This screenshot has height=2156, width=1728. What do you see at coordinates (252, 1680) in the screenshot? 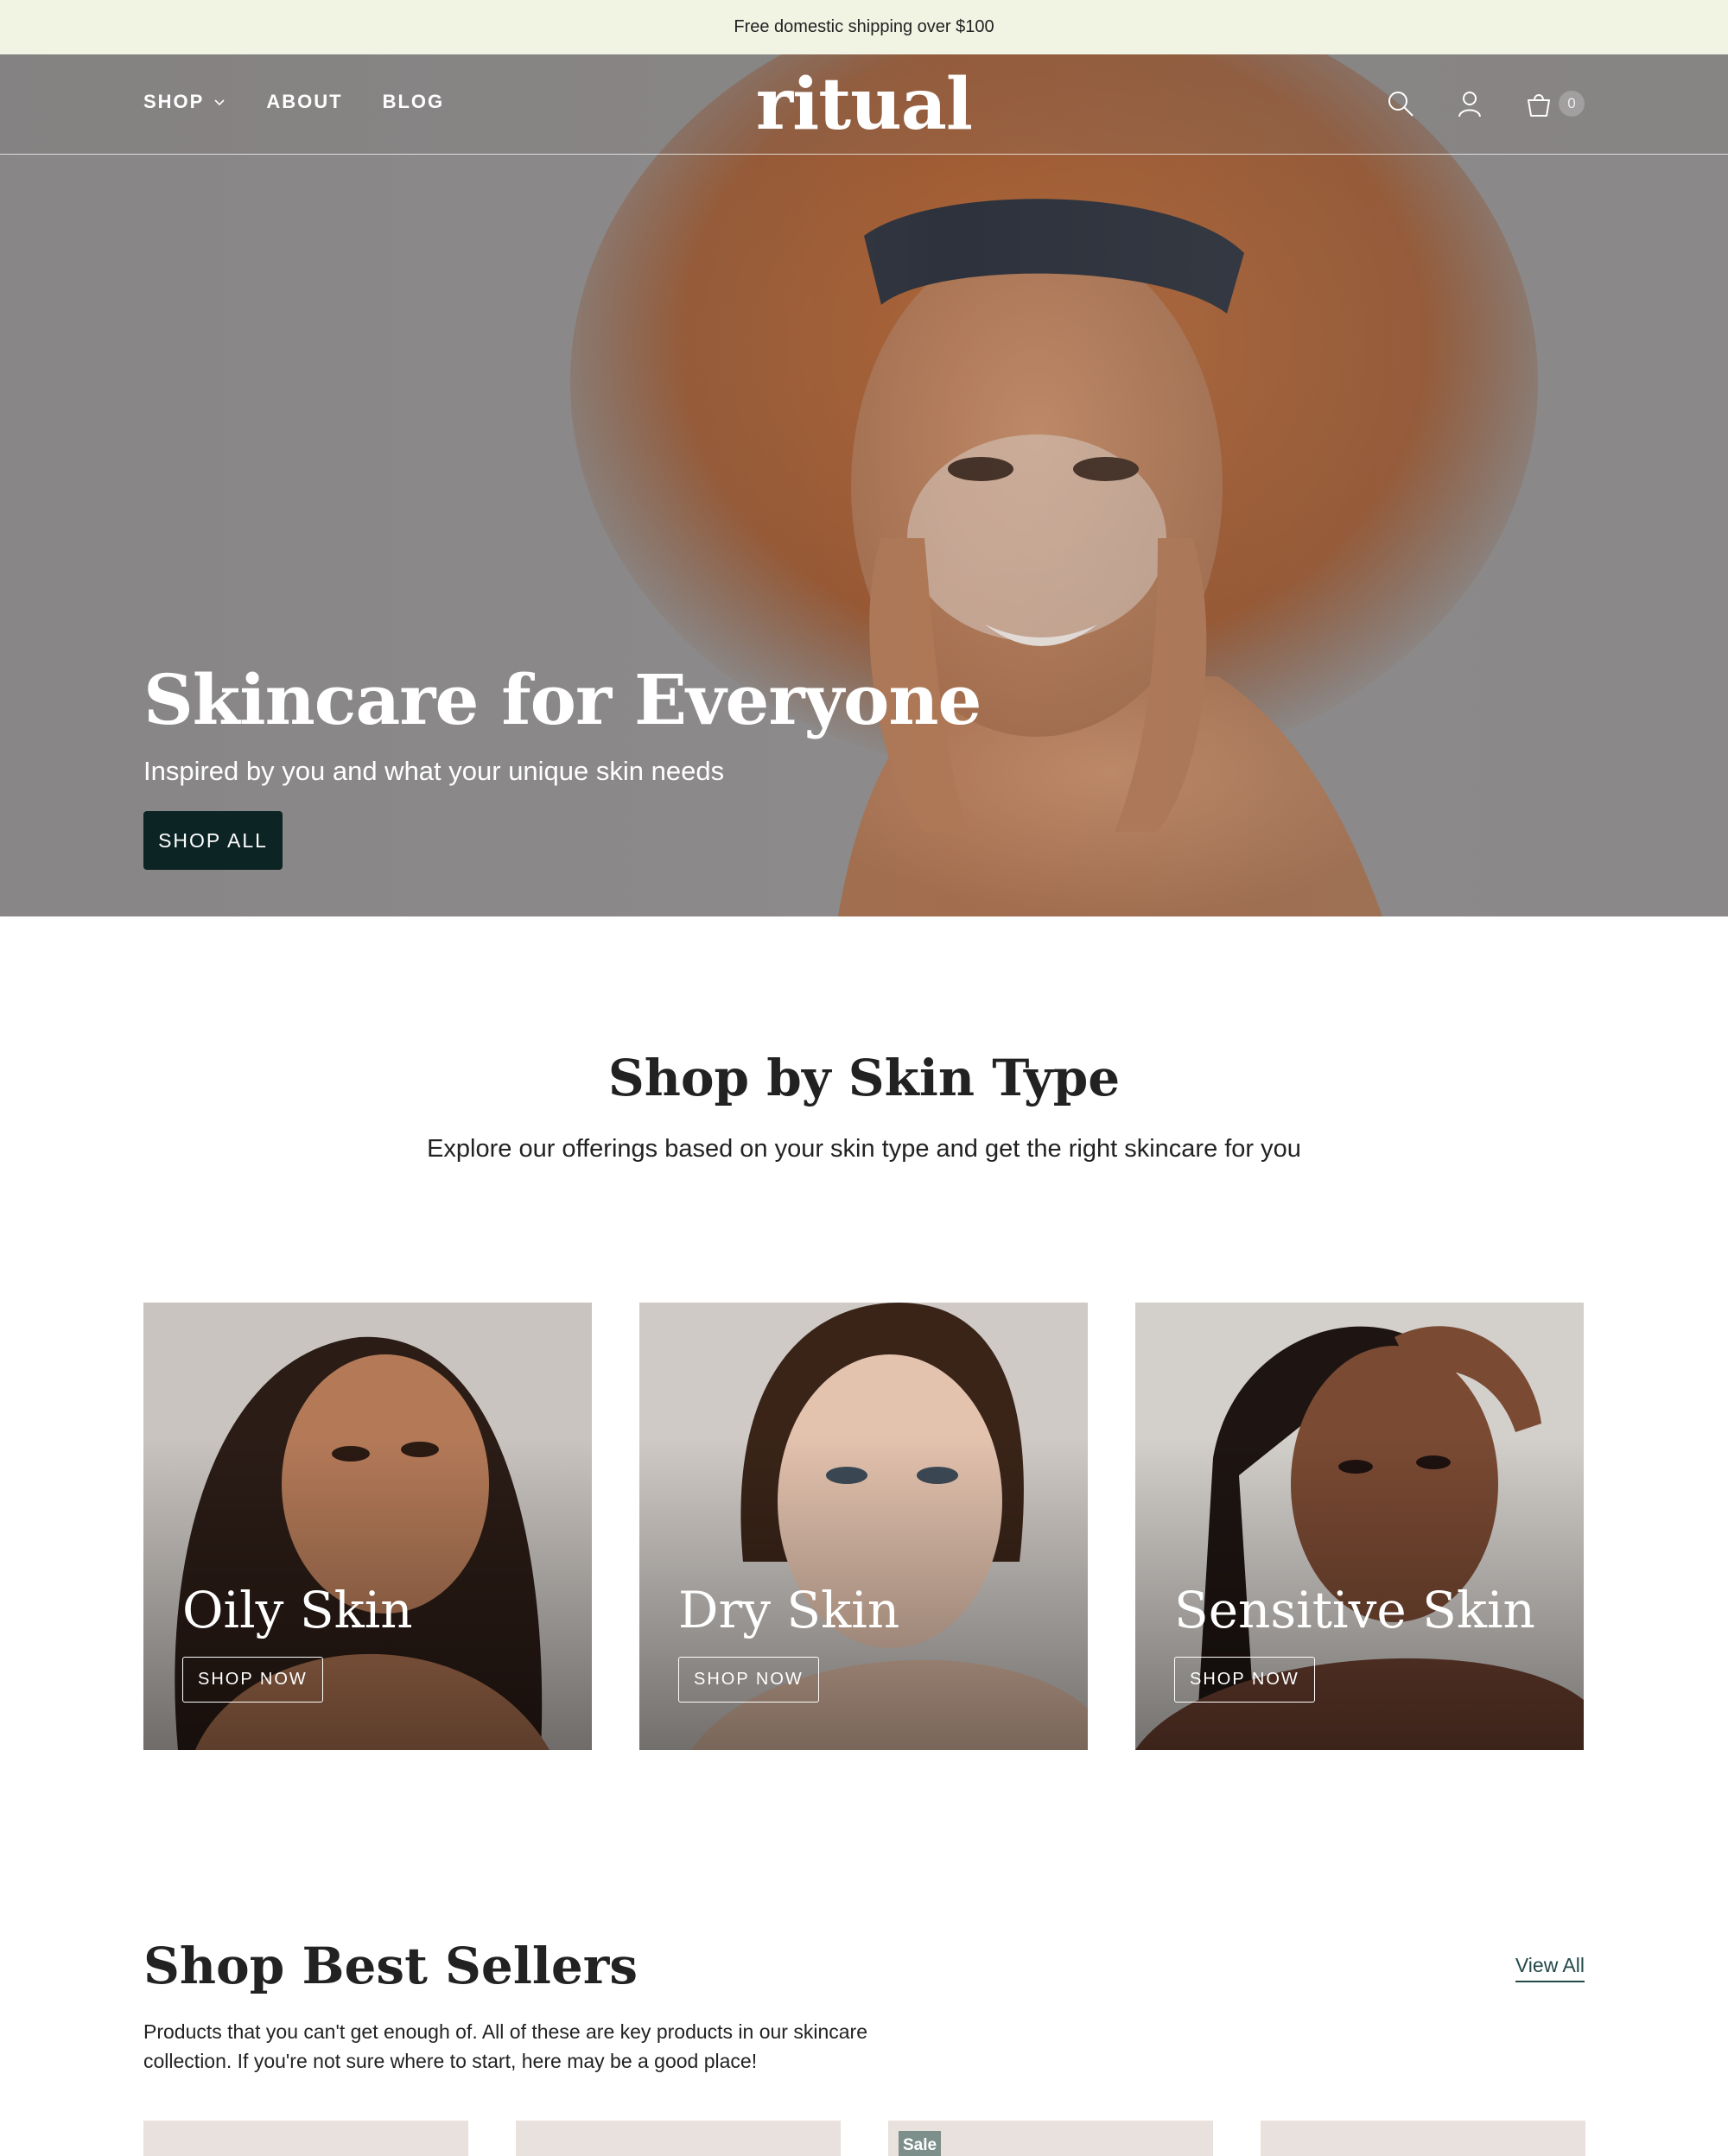
I see `oily-skin-shop-now-button: SHOP NOW` at bounding box center [252, 1680].